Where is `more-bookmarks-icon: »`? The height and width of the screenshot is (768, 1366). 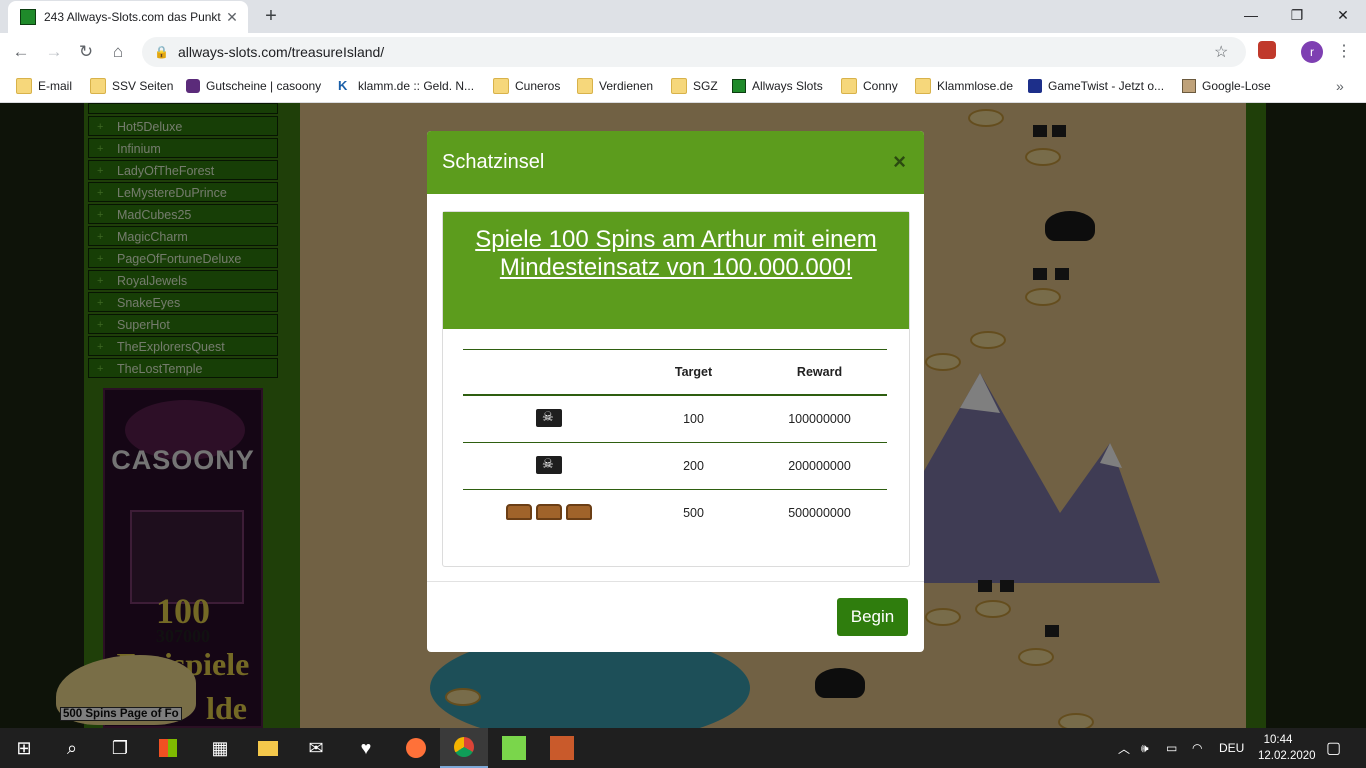 more-bookmarks-icon: » is located at coordinates (1340, 86).